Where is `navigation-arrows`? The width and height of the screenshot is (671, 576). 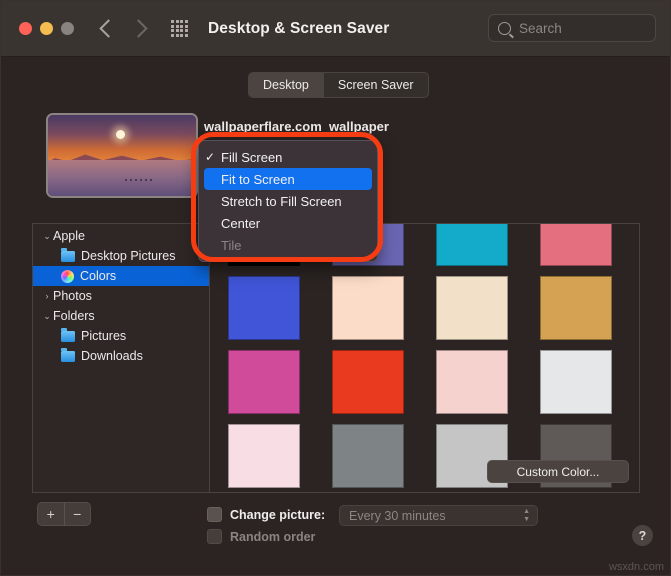 navigation-arrows is located at coordinates (123, 28).